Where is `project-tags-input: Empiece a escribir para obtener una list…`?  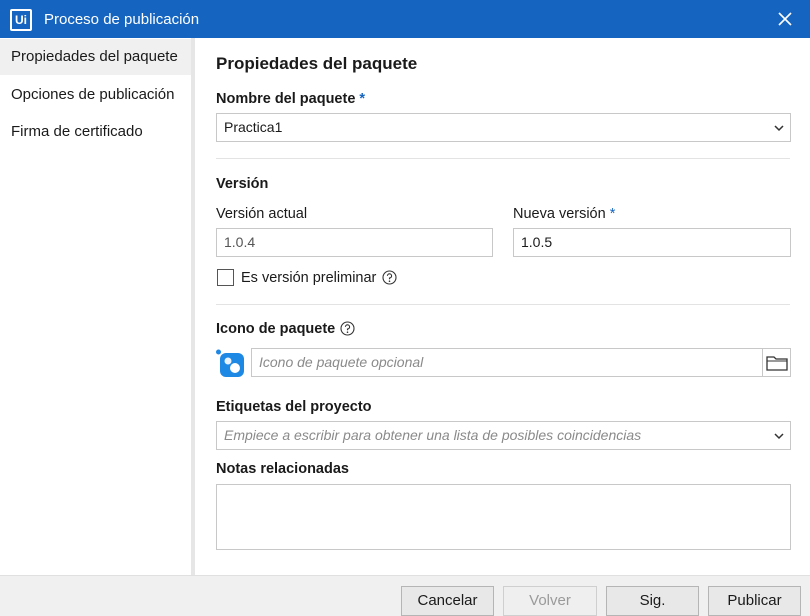
project-tags-input: Empiece a escribir para obtener una list… is located at coordinates (503, 435).